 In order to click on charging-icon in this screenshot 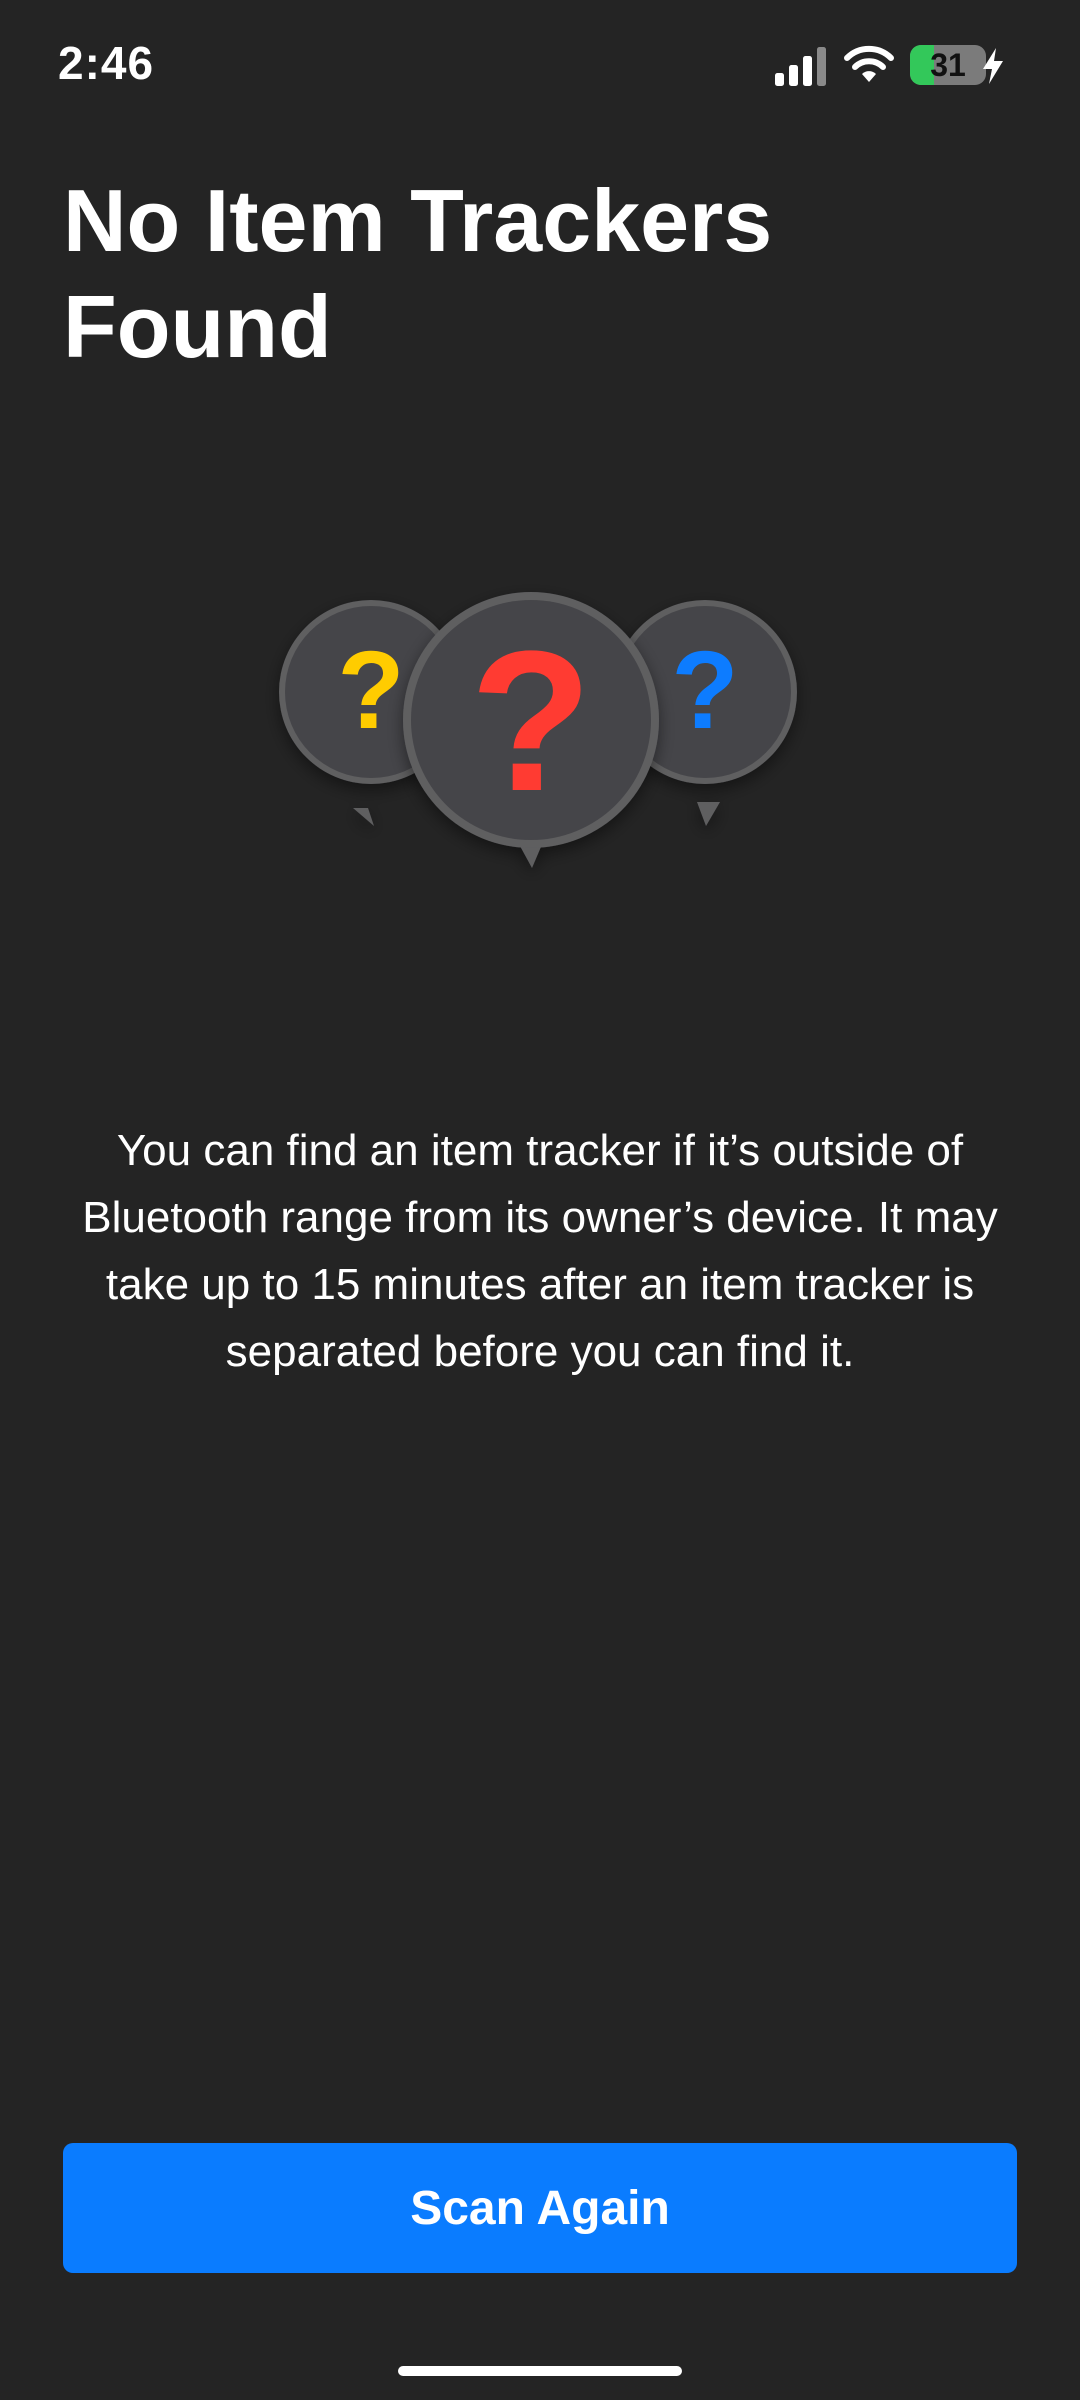, I will do `click(993, 66)`.